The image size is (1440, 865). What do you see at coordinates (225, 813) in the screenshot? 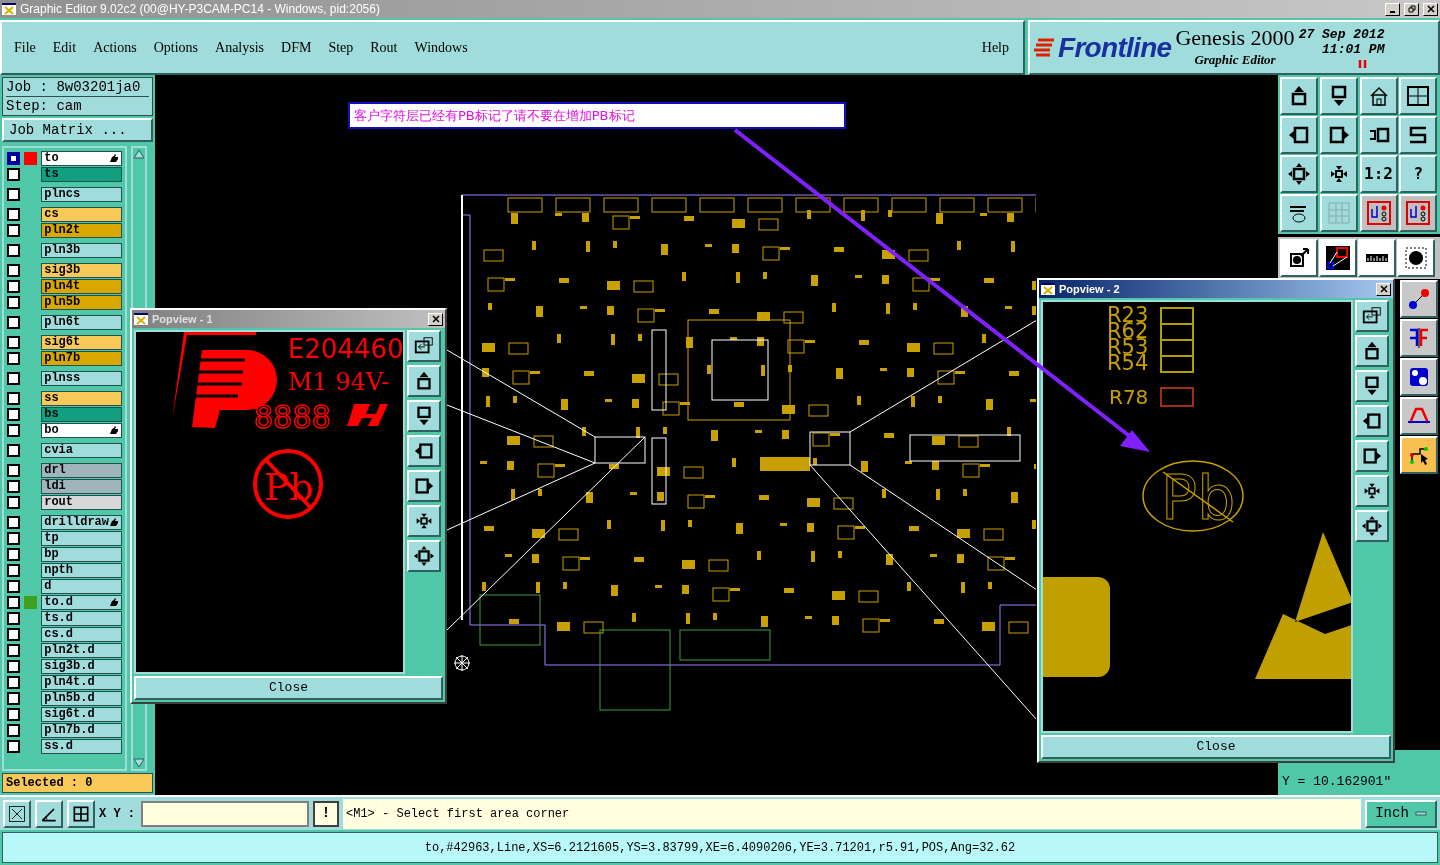
I see `xy-input-field` at bounding box center [225, 813].